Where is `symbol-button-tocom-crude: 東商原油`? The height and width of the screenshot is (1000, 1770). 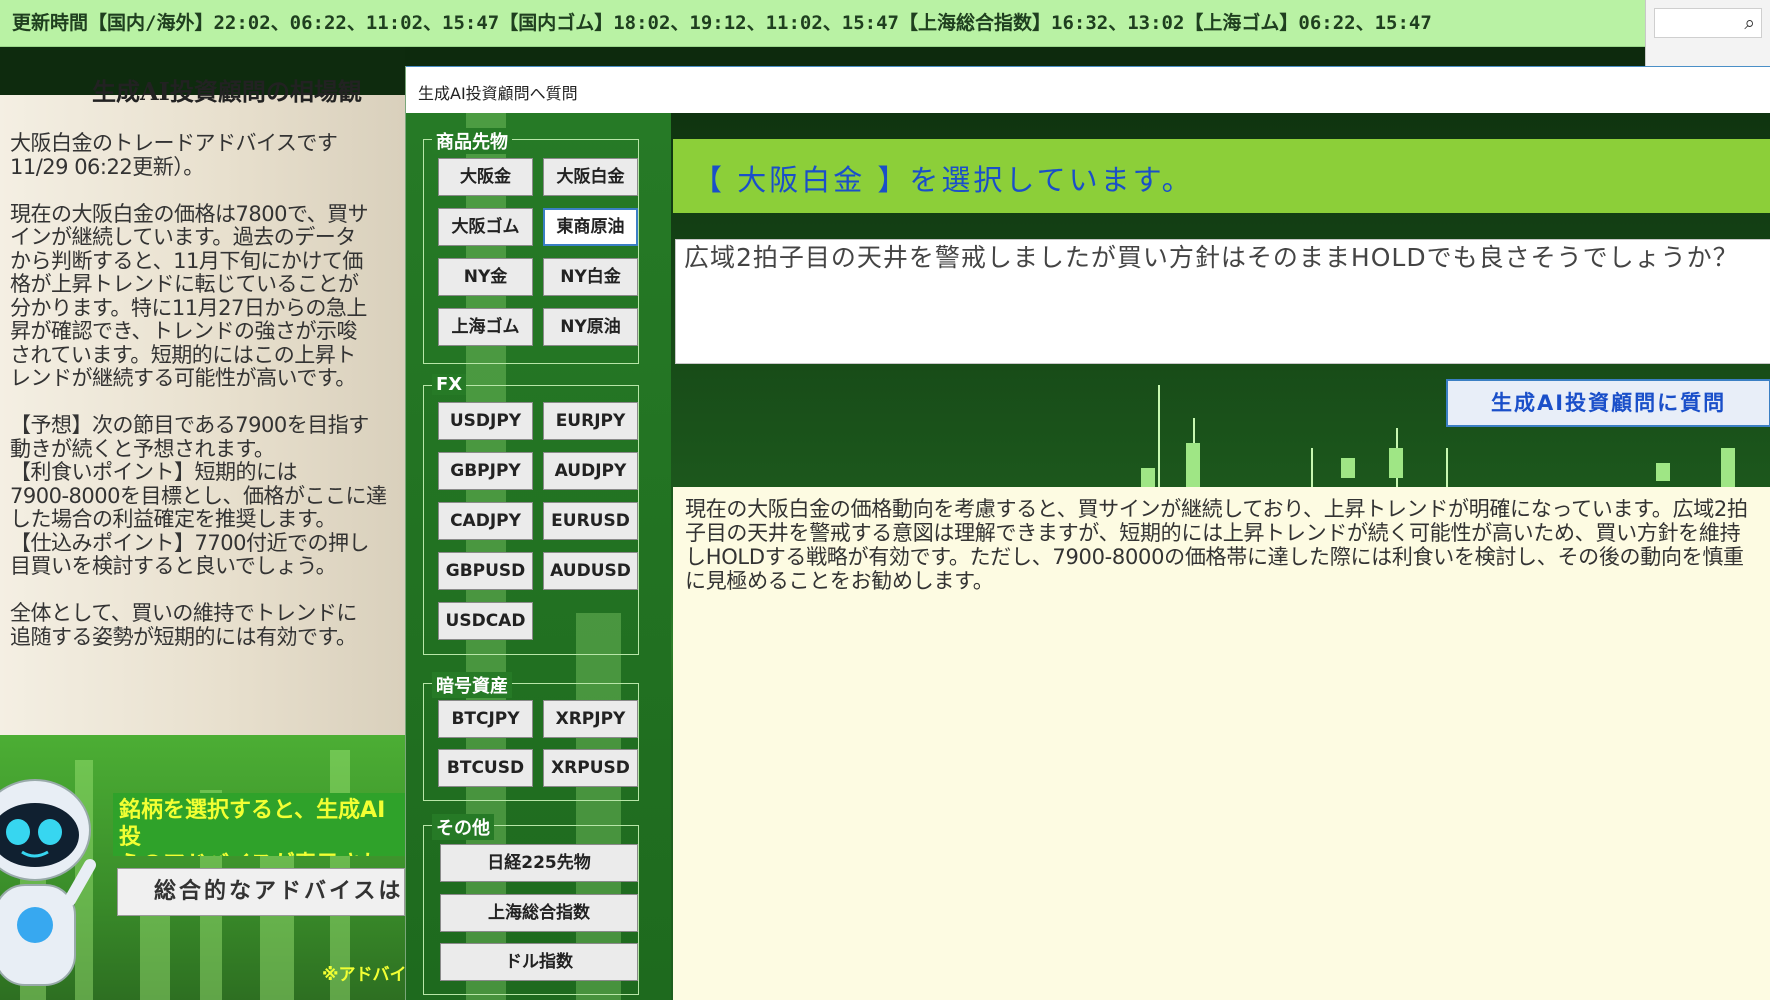 symbol-button-tocom-crude: 東商原油 is located at coordinates (590, 227).